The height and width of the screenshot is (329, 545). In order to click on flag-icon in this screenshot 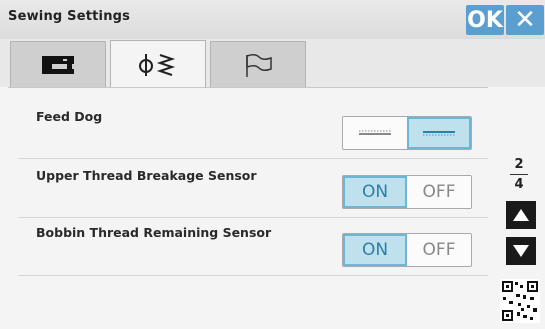, I will do `click(259, 65)`.